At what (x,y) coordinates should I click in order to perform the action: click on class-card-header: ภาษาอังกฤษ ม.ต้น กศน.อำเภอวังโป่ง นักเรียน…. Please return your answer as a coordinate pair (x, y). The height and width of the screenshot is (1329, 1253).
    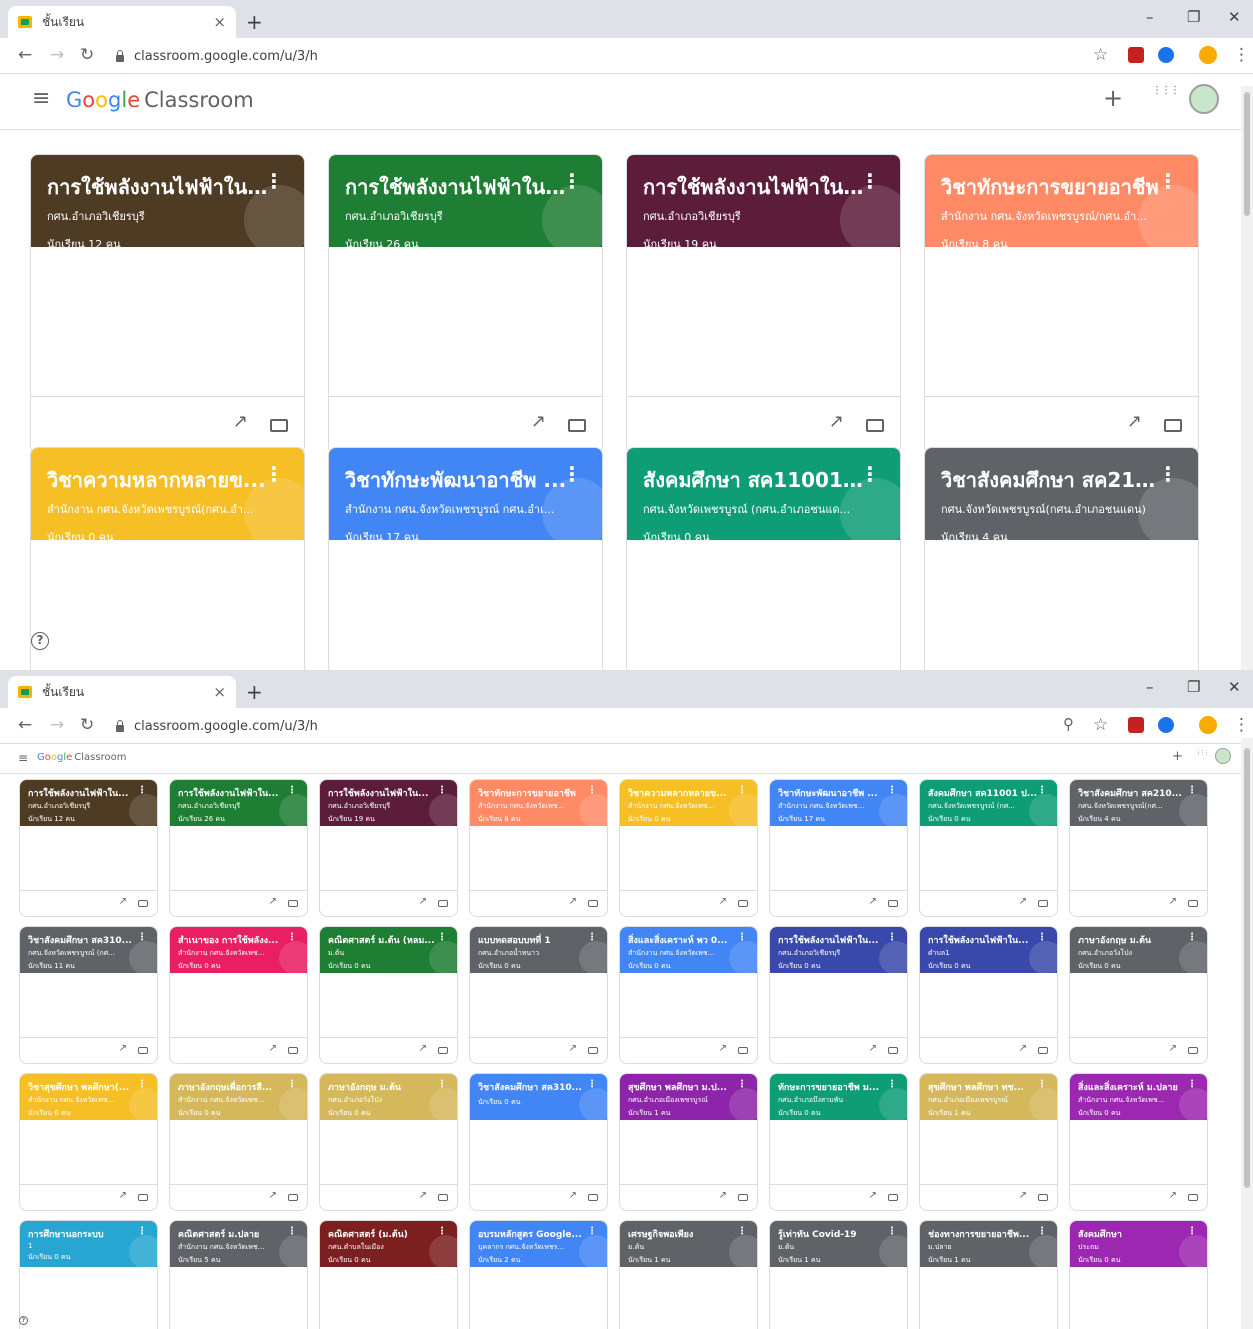
    Looking at the image, I should click on (388, 1097).